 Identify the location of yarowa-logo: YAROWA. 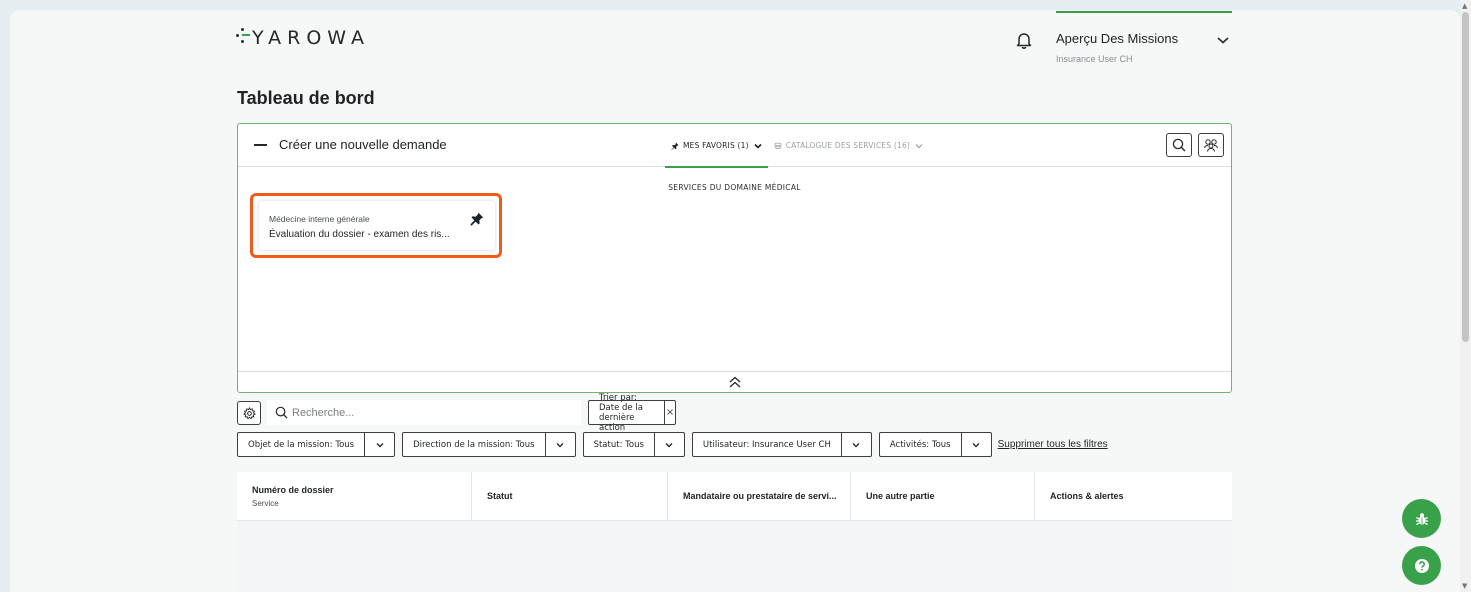
(303, 38).